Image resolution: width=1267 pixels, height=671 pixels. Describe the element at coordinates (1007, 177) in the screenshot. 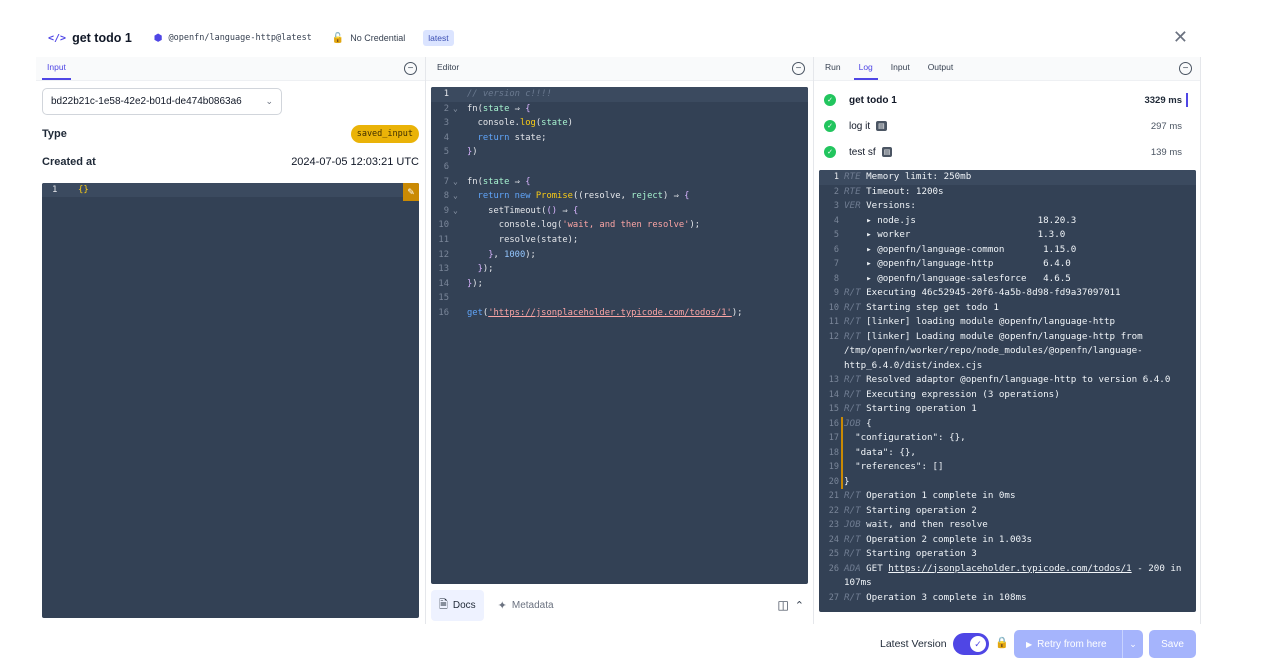

I see `log-line: 1 RTE Memory limit: 250mb` at that location.